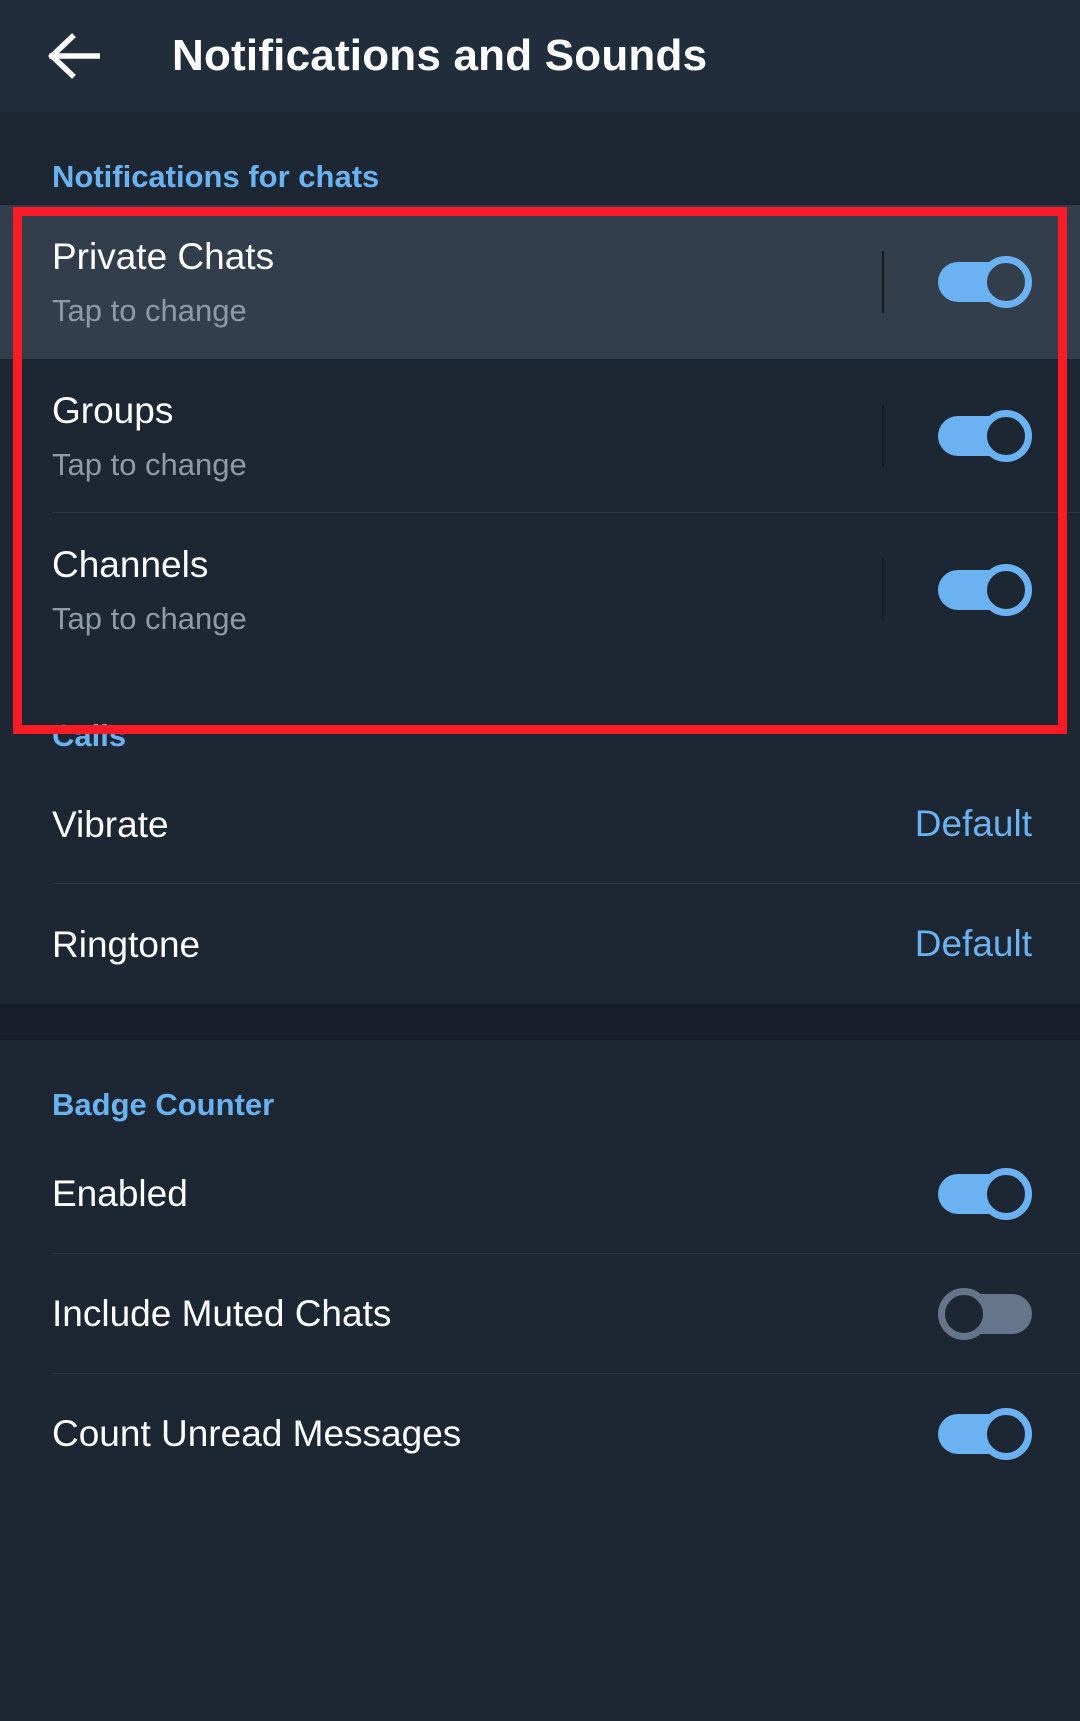 The width and height of the screenshot is (1080, 1721). I want to click on row-texts: Count Unread Messages, so click(495, 1434).